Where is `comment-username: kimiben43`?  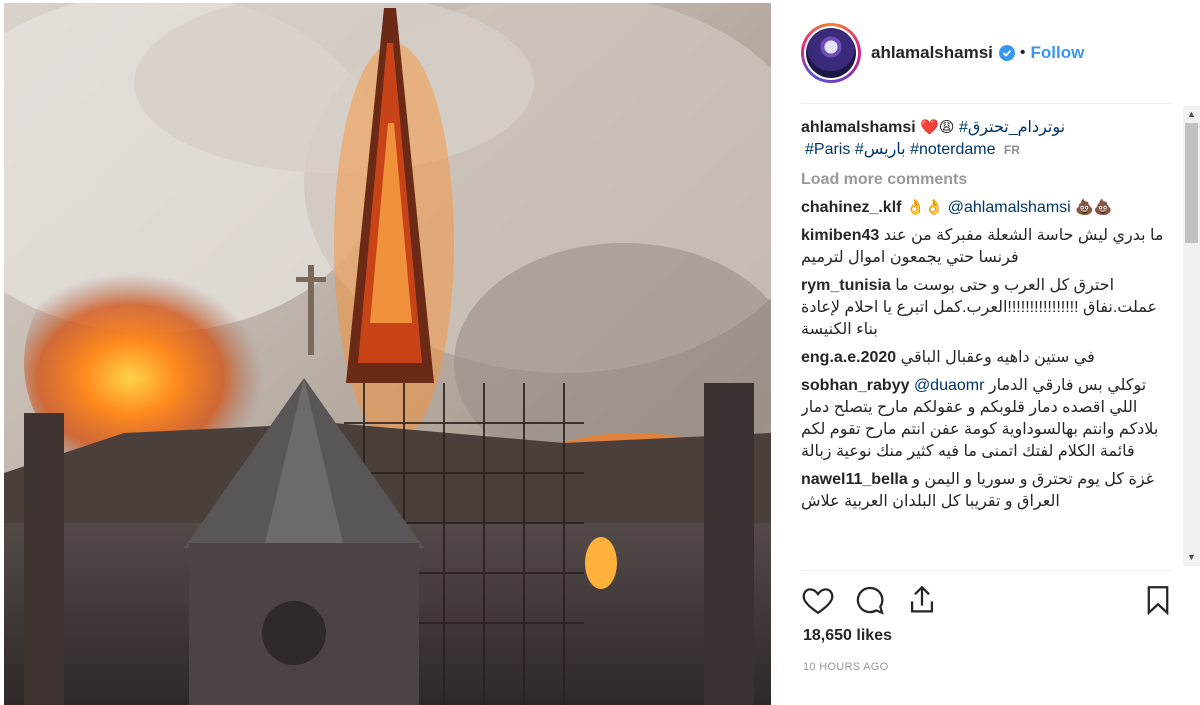
comment-username: kimiben43 is located at coordinates (840, 235).